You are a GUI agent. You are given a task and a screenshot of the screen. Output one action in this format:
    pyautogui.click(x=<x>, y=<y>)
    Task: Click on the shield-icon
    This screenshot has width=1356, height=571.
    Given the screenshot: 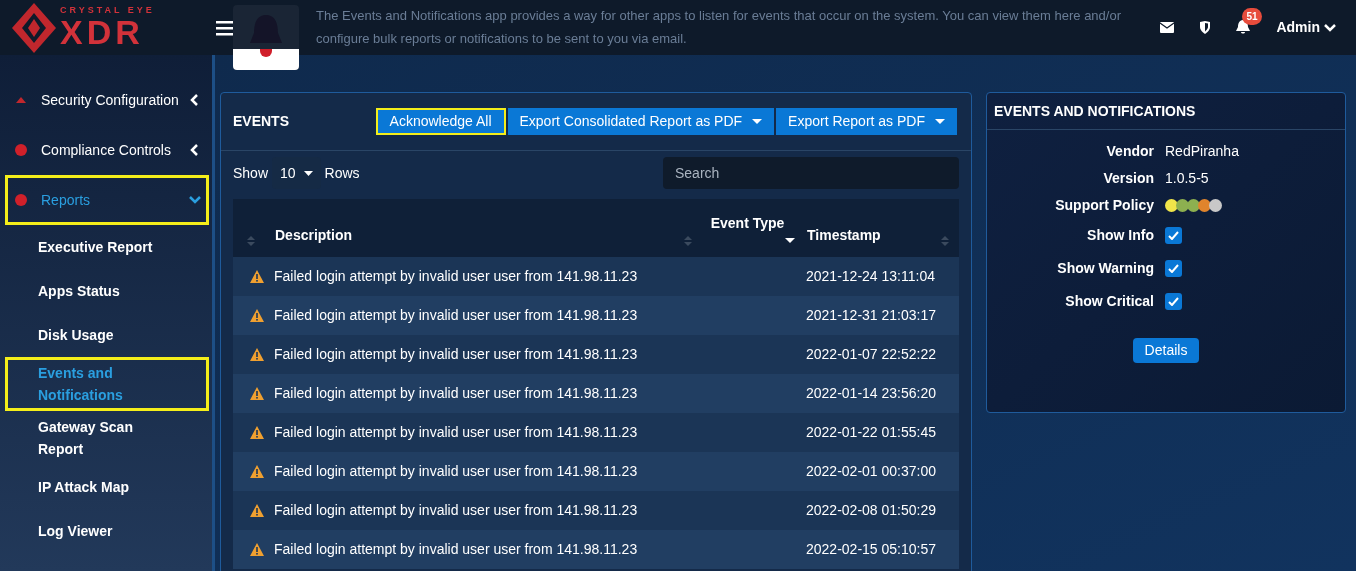 What is the action you would take?
    pyautogui.click(x=1205, y=27)
    